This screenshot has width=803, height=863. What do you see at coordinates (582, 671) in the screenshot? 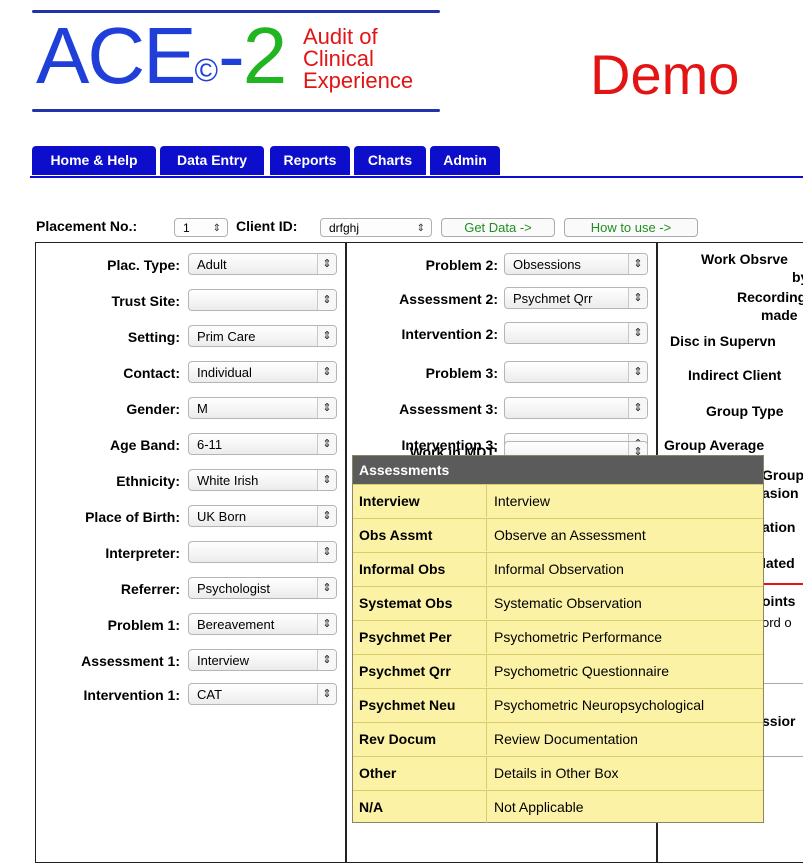
I see `popup-desc: Psychometric Questionnaire` at bounding box center [582, 671].